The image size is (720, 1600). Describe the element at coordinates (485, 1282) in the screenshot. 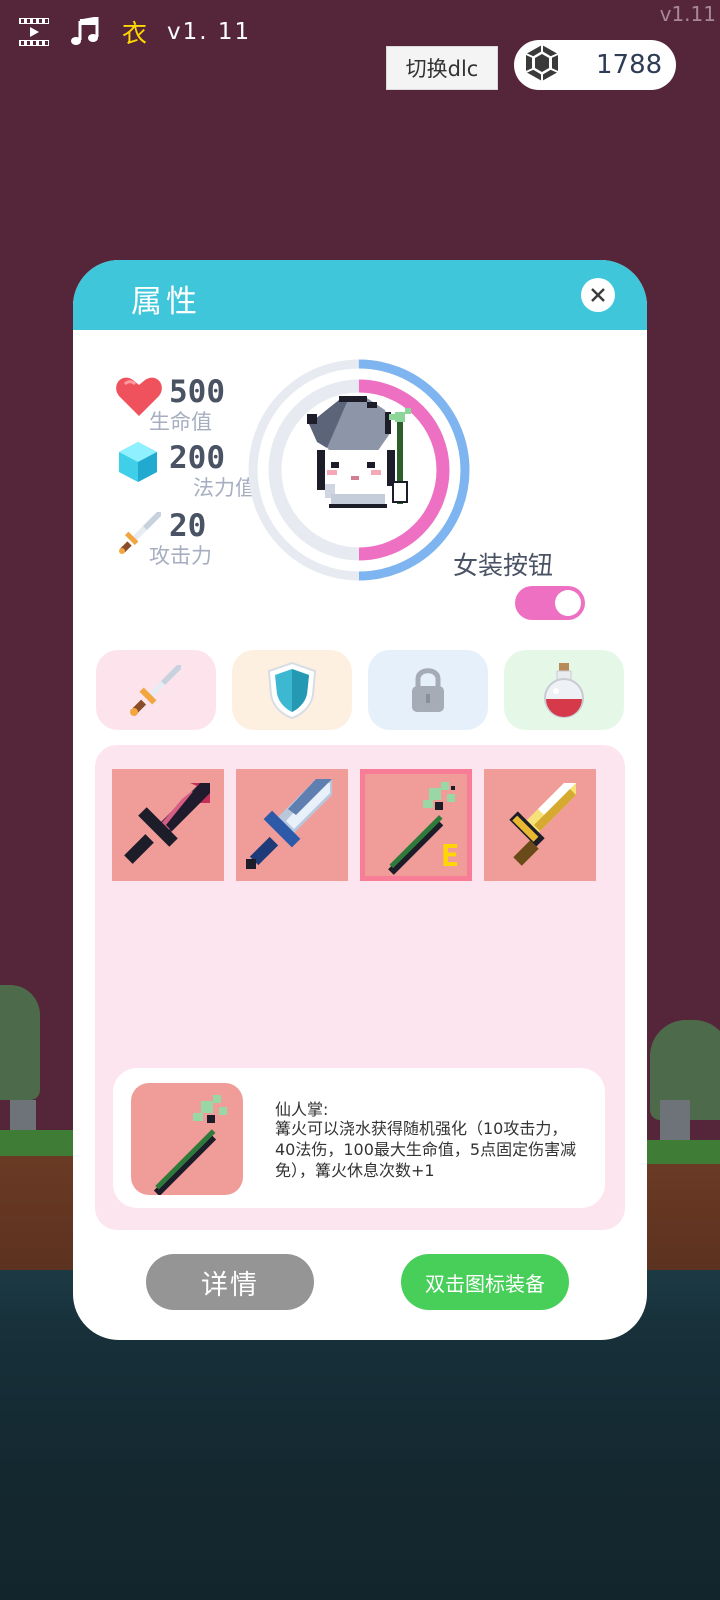

I see `equip-button: 双击图标装备` at that location.